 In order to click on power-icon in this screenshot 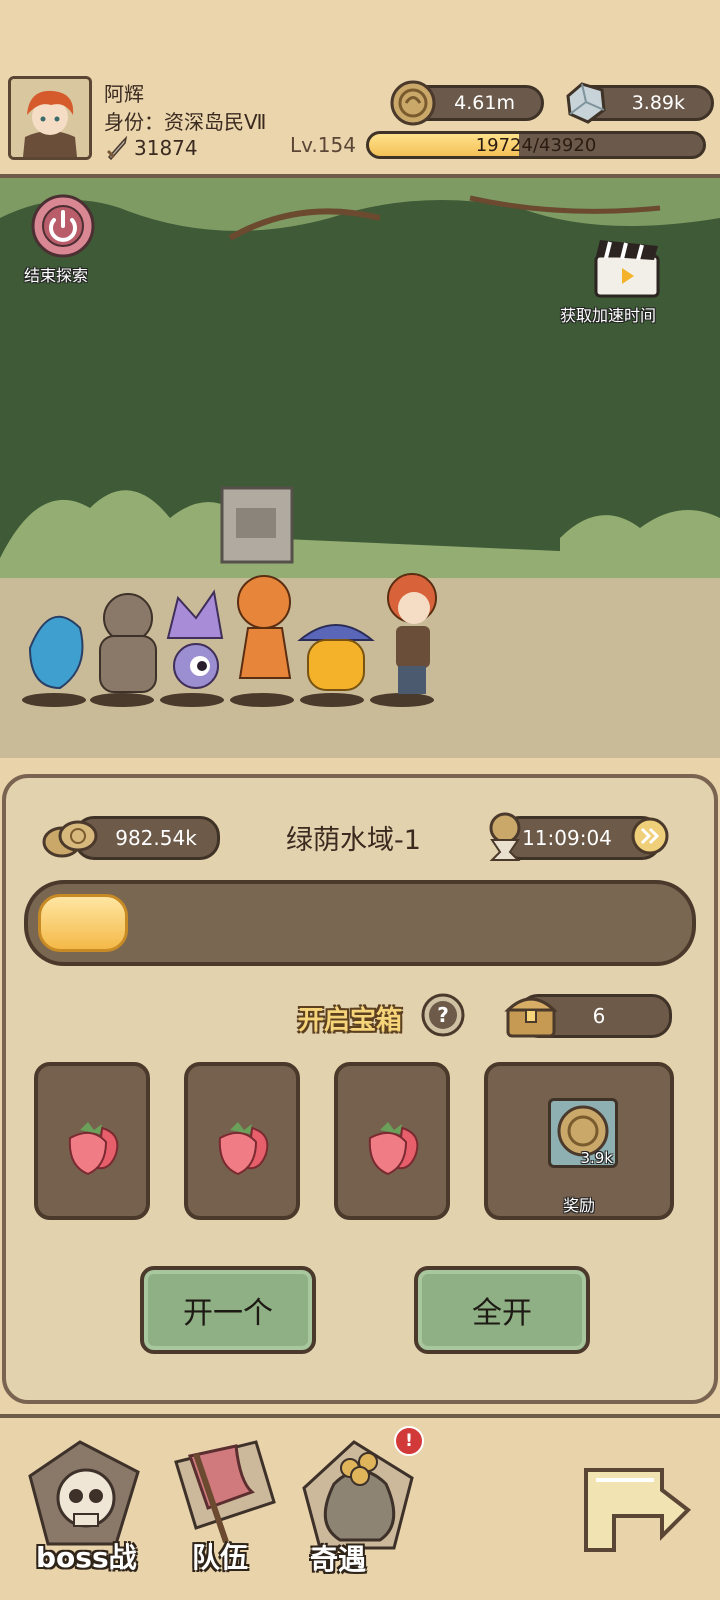, I will do `click(63, 226)`.